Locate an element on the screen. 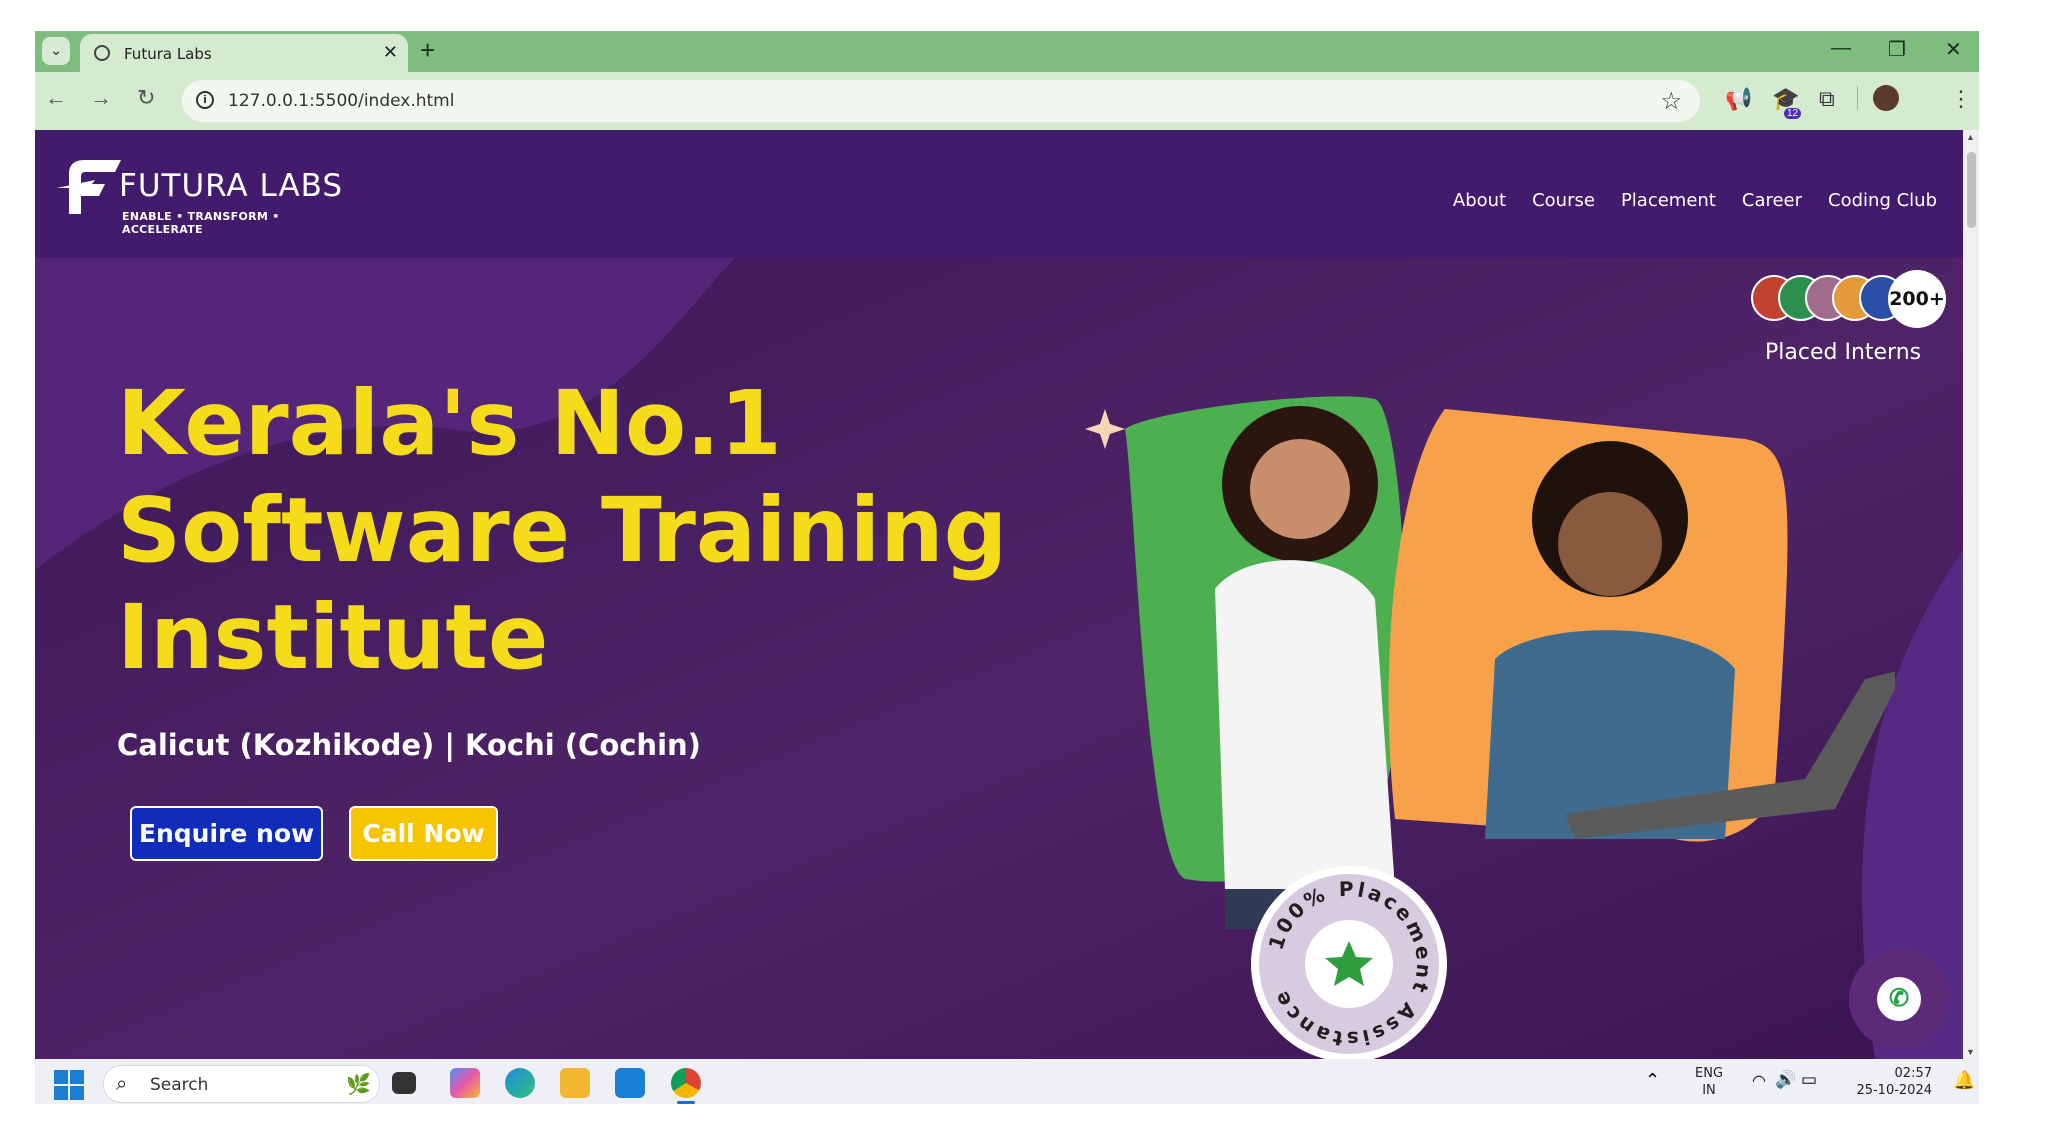 This screenshot has width=2052, height=1147. placed-interns: 200+ Placed Interns is located at coordinates (1851, 325).